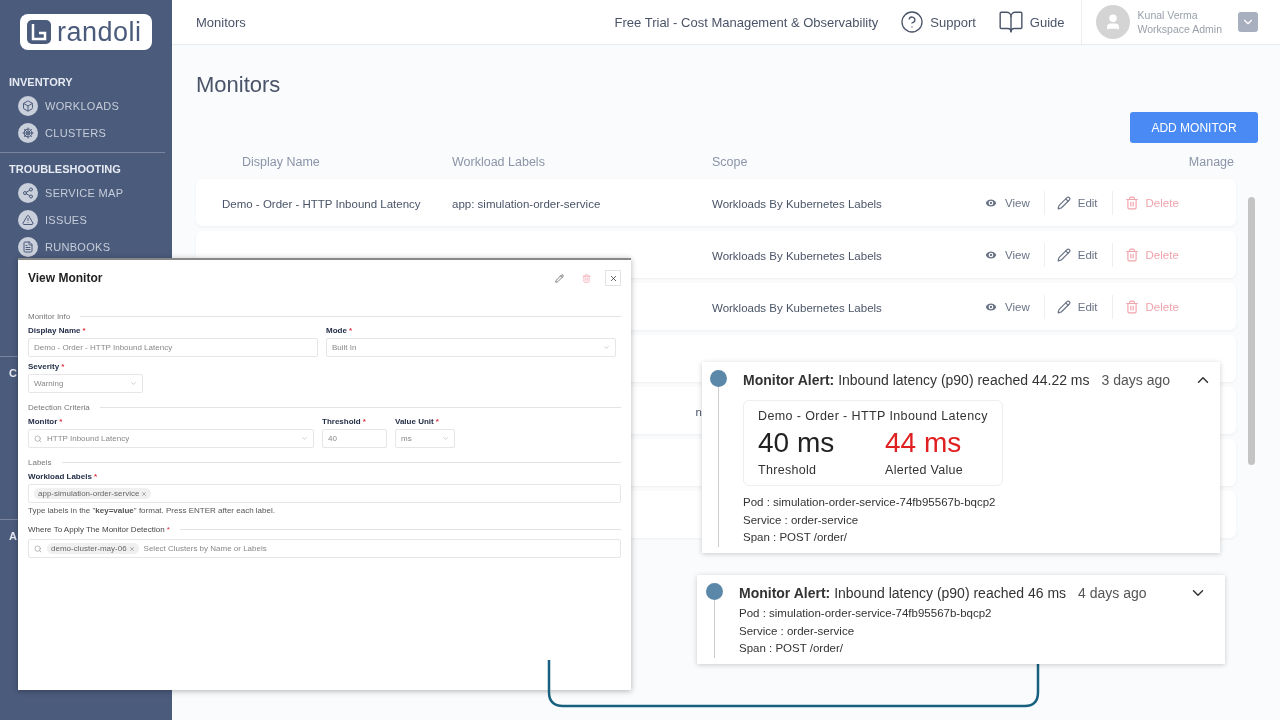 The width and height of the screenshot is (1280, 720). I want to click on close-button, so click(613, 278).